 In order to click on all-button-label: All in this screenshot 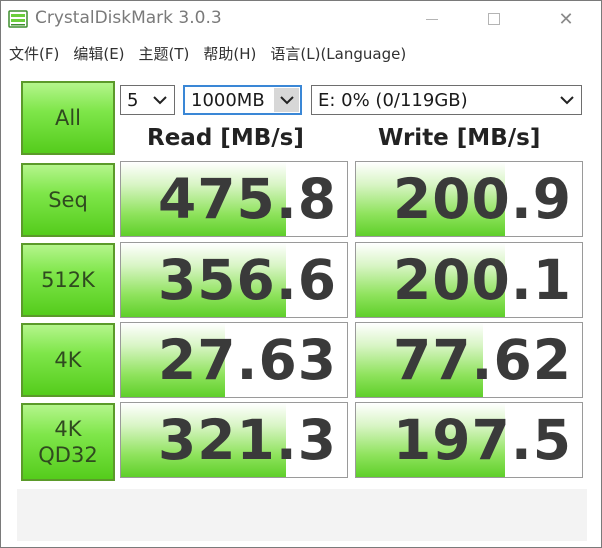, I will do `click(68, 117)`.